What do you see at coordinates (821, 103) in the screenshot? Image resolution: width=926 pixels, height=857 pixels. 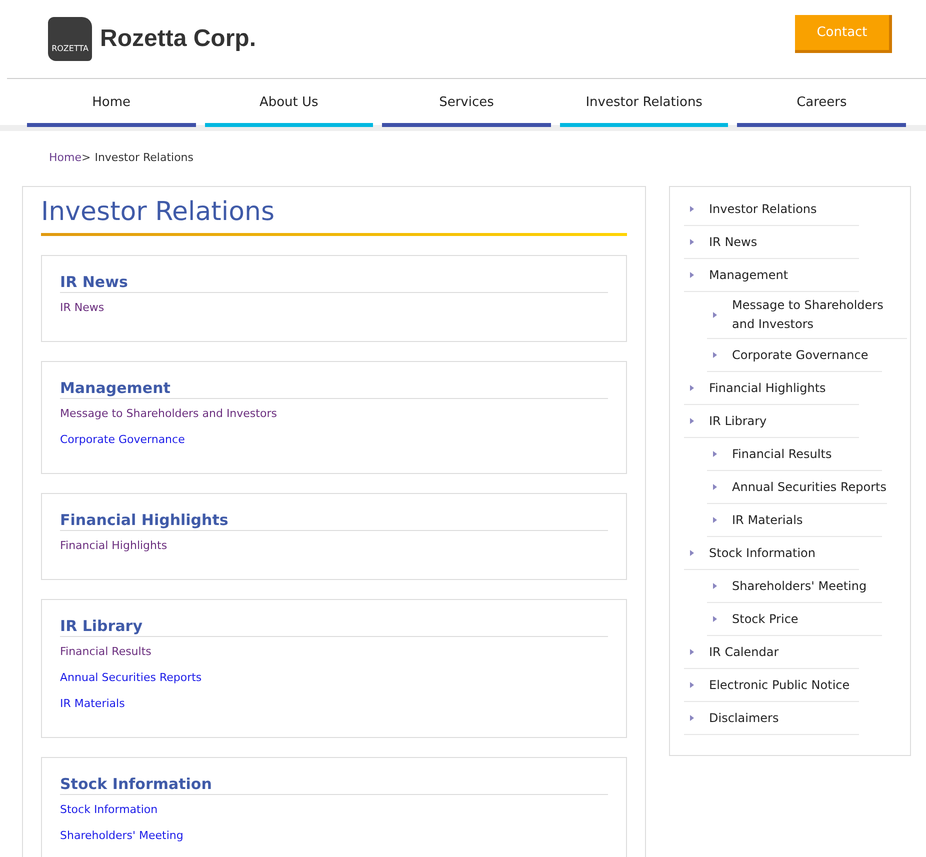 I see `nav-tab: Careers` at bounding box center [821, 103].